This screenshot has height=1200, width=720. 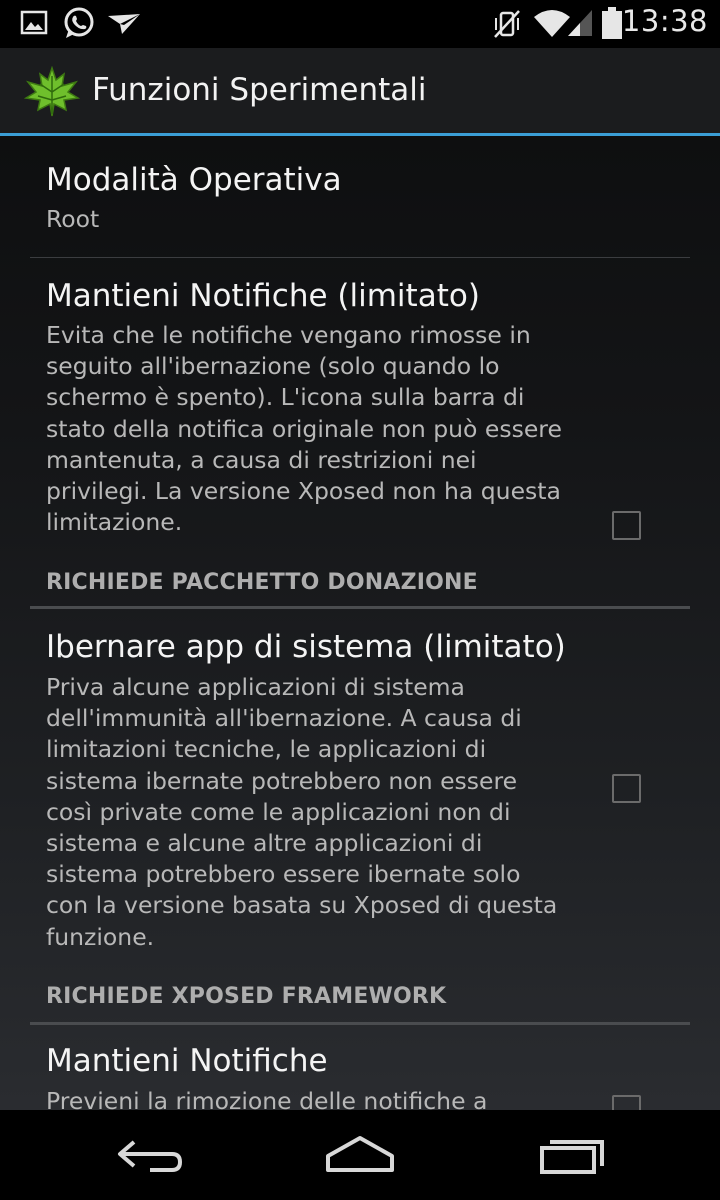 I want to click on keep-notifications-checkbox, so click(x=626, y=1102).